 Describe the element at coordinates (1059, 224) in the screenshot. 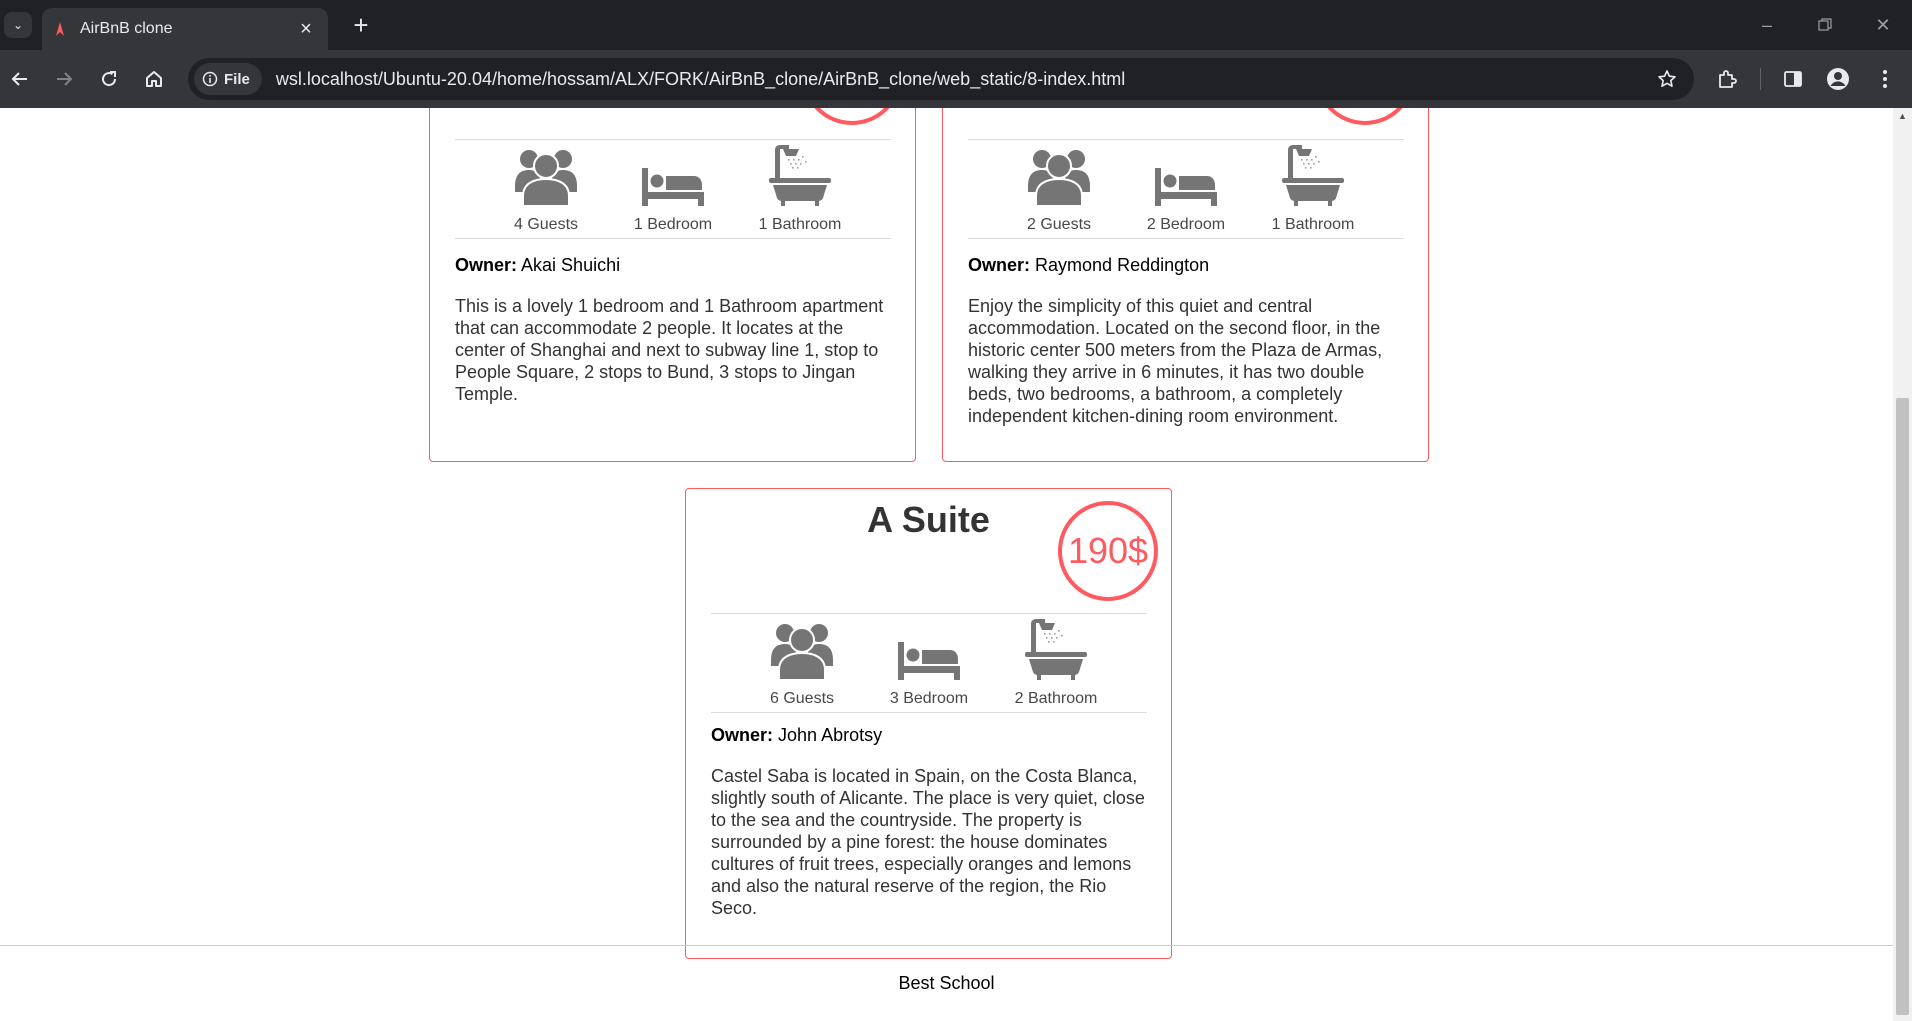

I see `guests-label: 2 Guests` at that location.